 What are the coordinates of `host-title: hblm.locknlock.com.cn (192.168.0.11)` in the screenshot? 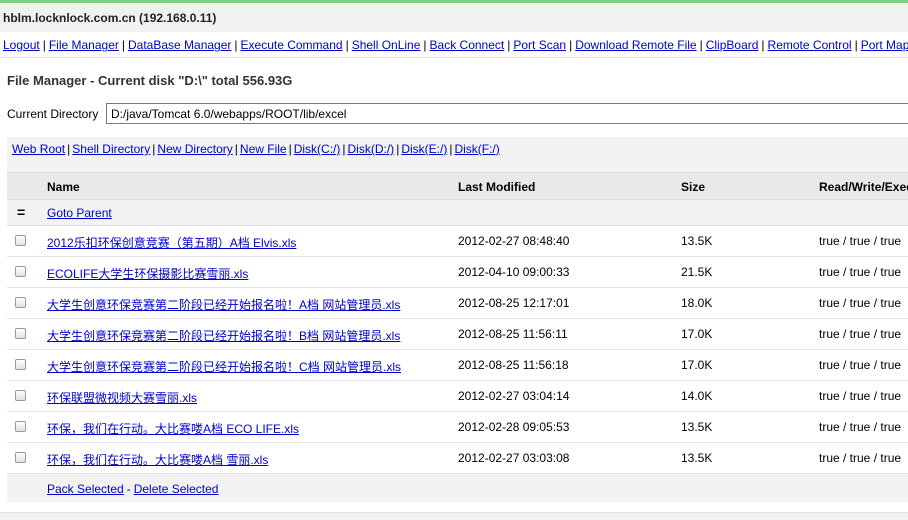 It's located at (110, 18).